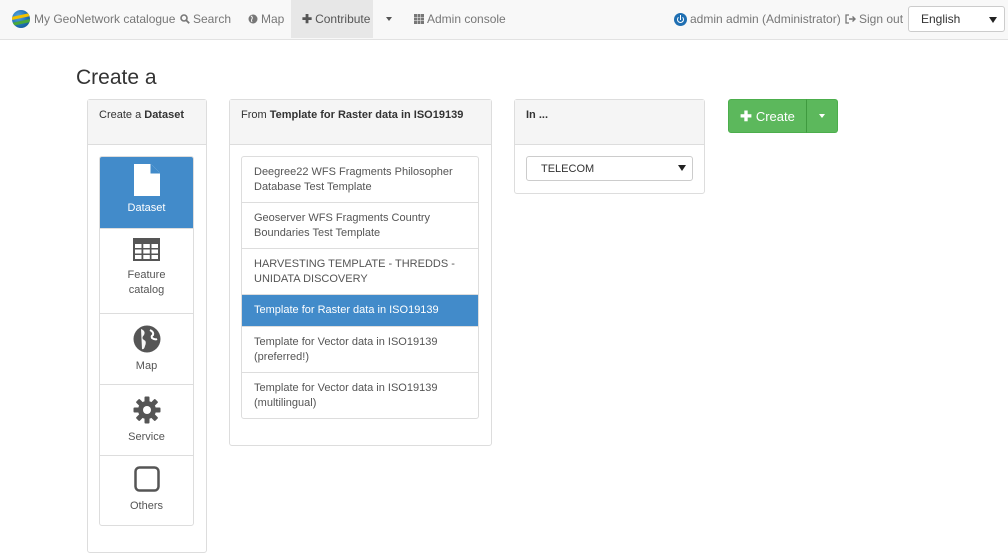 This screenshot has width=1008, height=559. I want to click on group-select-value: TELECOM, so click(568, 168).